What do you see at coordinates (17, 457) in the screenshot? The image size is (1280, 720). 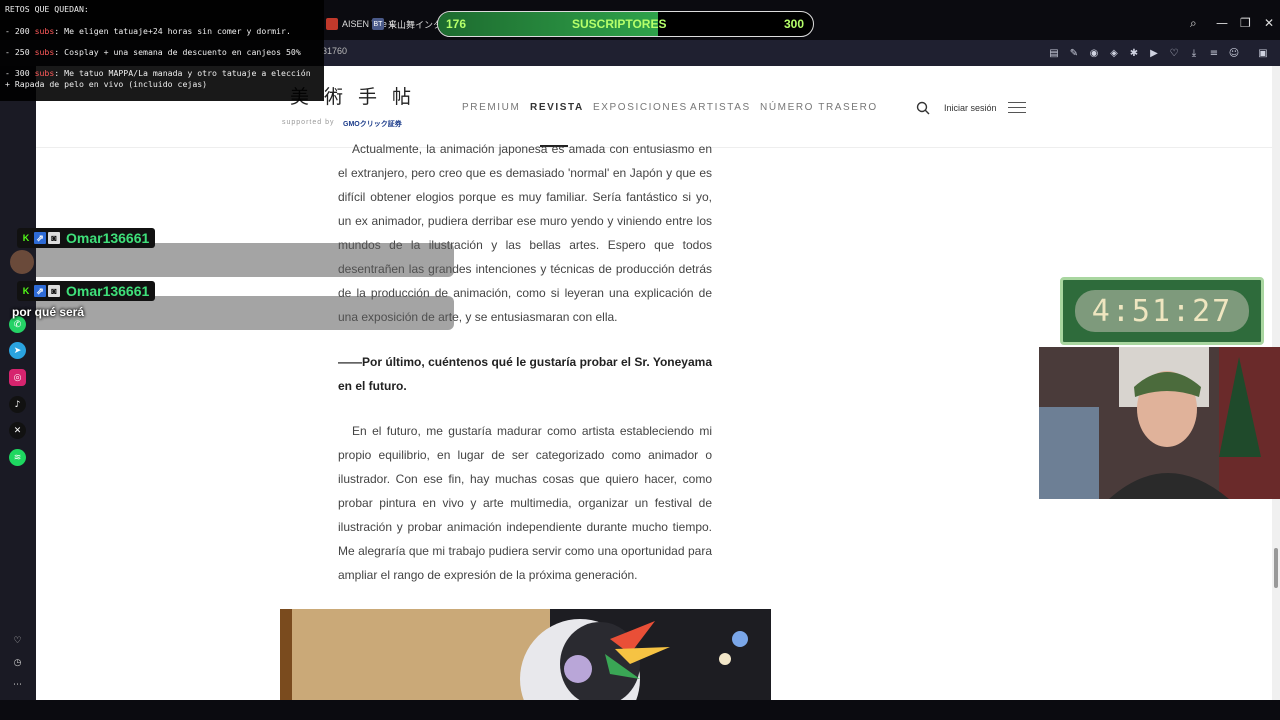 I see `spotify-icon: ≋` at bounding box center [17, 457].